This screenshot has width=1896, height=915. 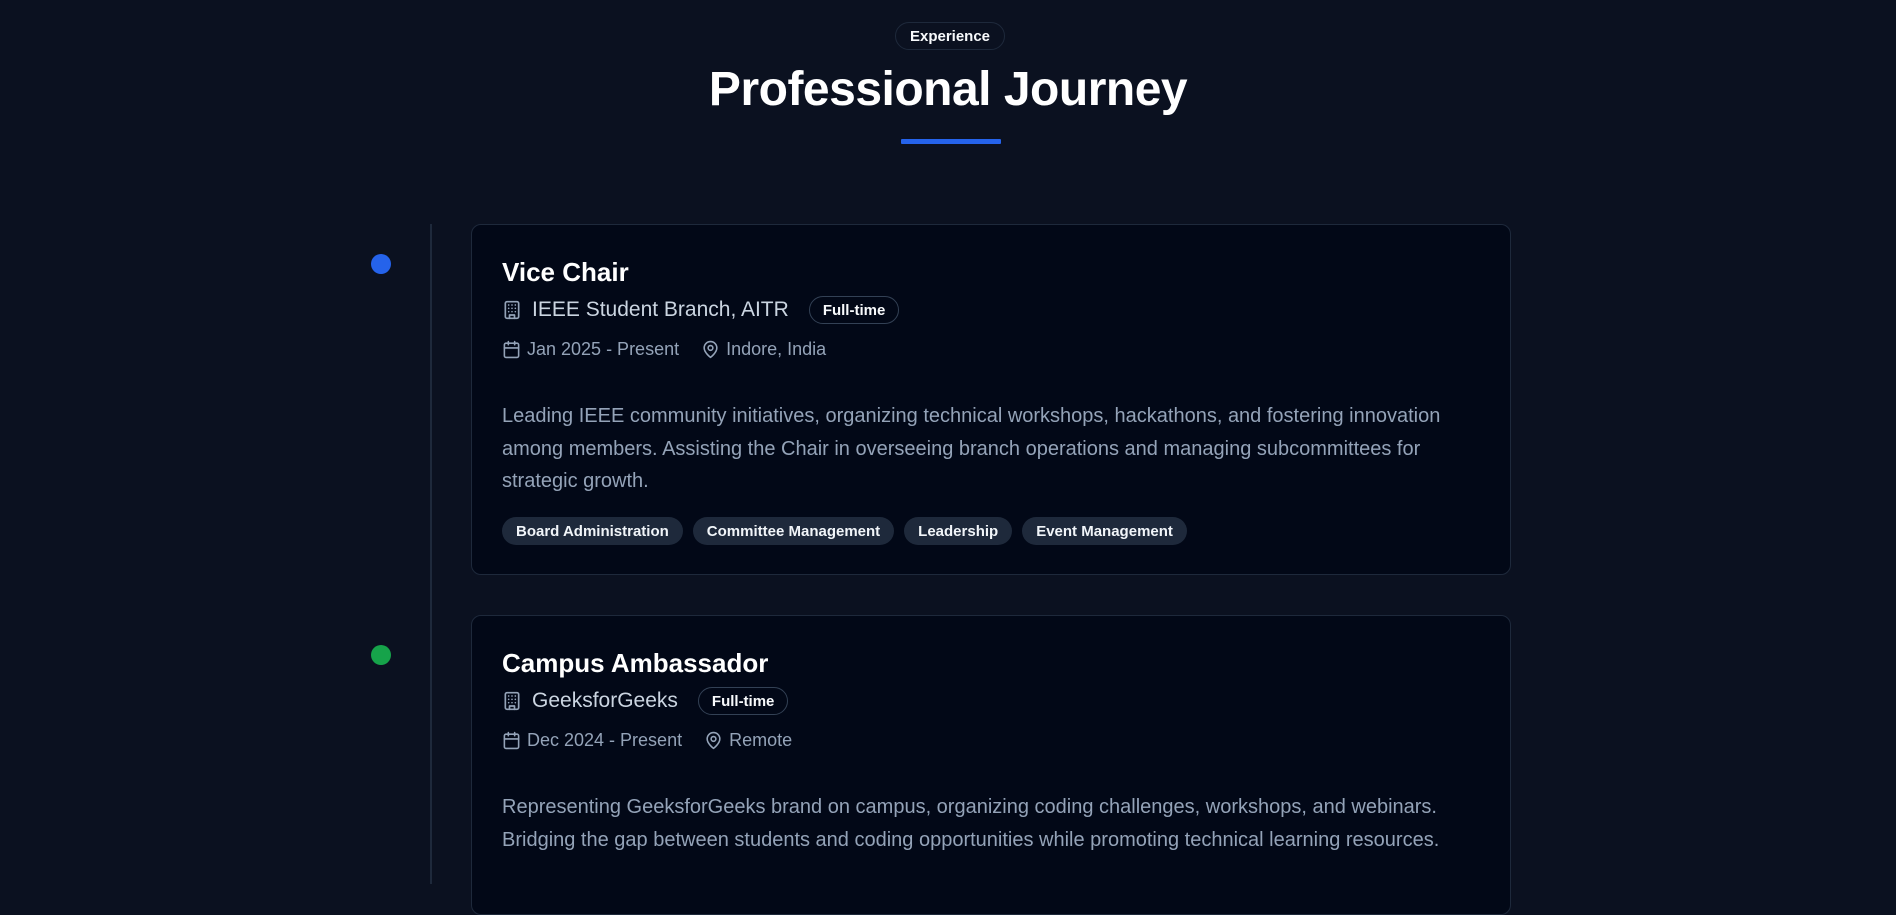 I want to click on section-title: Professional Journey, so click(x=948, y=89).